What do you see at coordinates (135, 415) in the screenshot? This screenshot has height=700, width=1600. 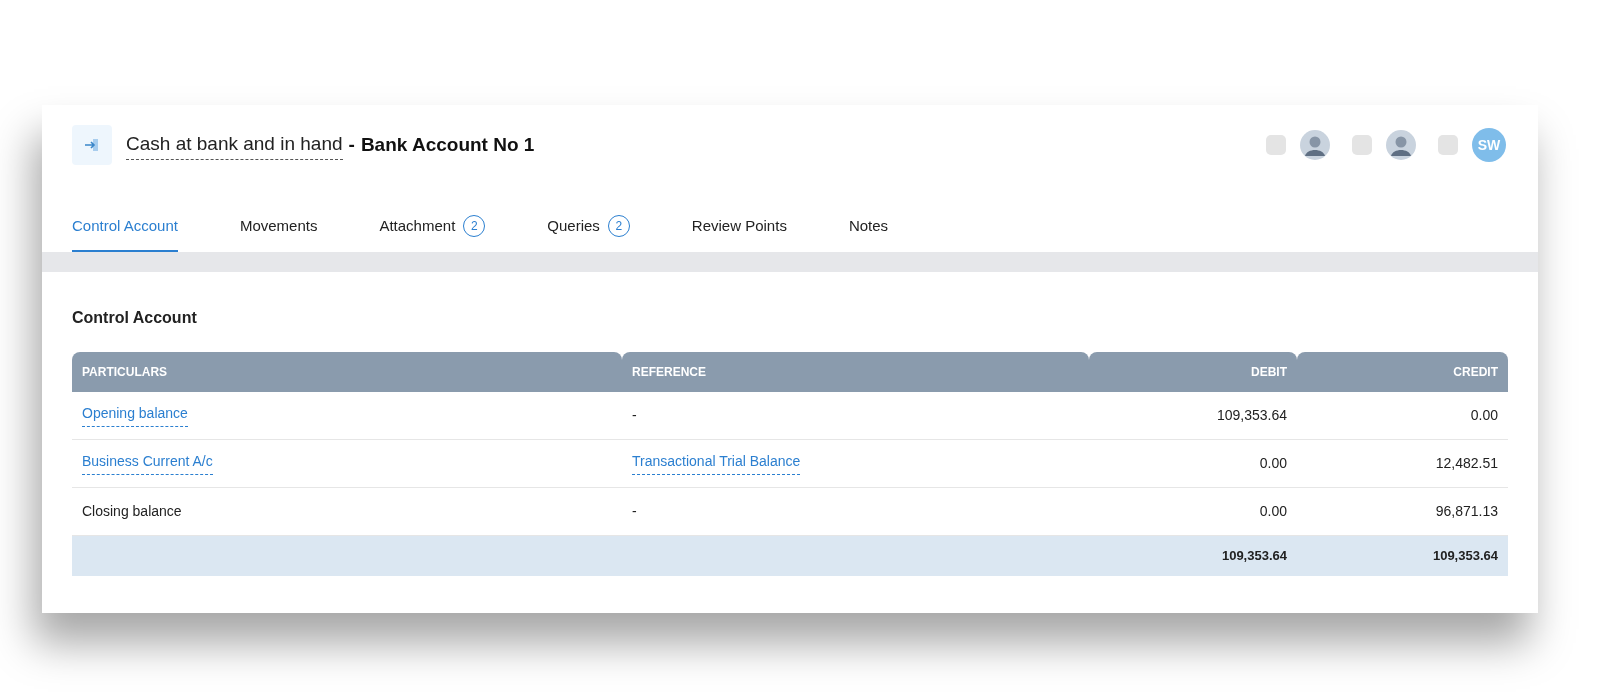 I see `account-link: Opening balance` at bounding box center [135, 415].